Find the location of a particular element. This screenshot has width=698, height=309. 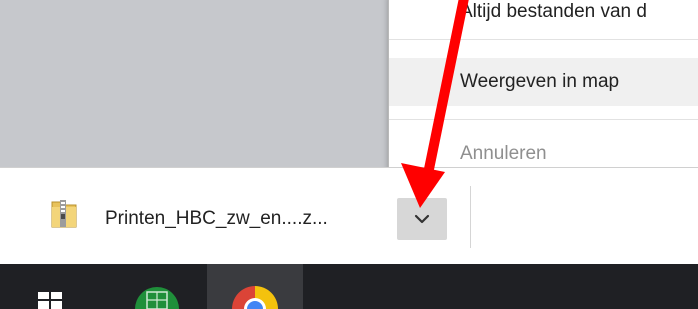

download-menu-button is located at coordinates (422, 219).